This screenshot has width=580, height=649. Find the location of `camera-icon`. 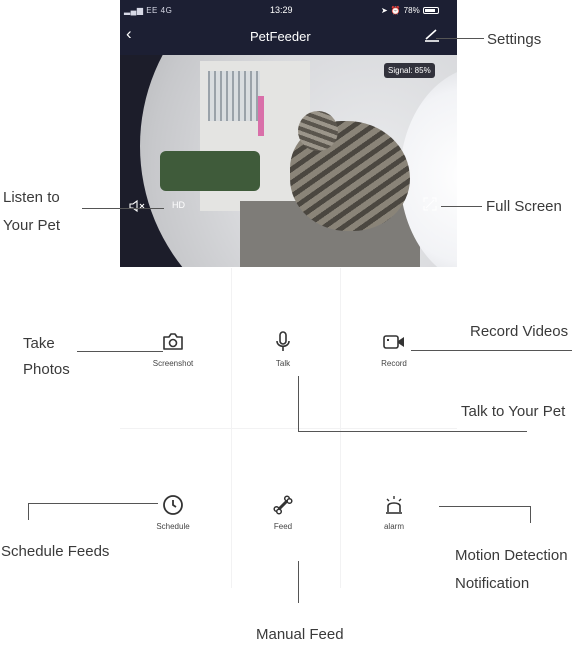

camera-icon is located at coordinates (173, 341).